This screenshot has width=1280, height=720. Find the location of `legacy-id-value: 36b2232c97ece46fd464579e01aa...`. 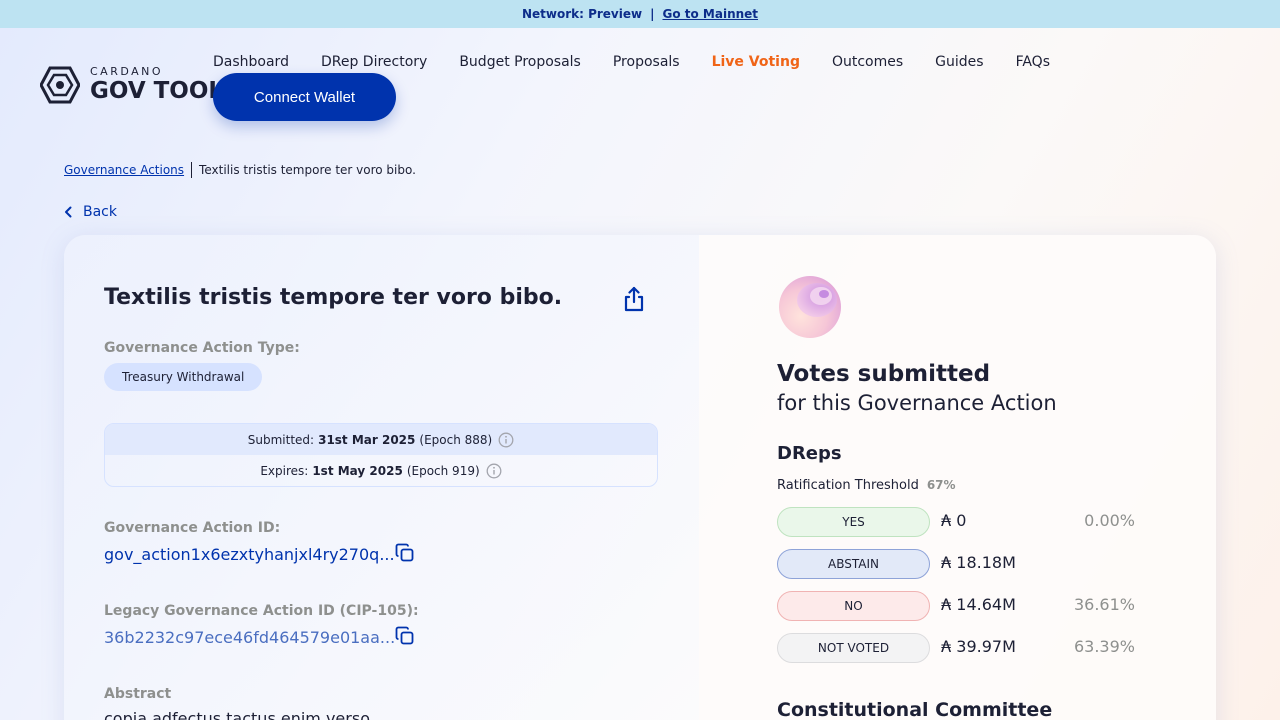

legacy-id-value: 36b2232c97ece46fd464579e01aa... is located at coordinates (249, 637).